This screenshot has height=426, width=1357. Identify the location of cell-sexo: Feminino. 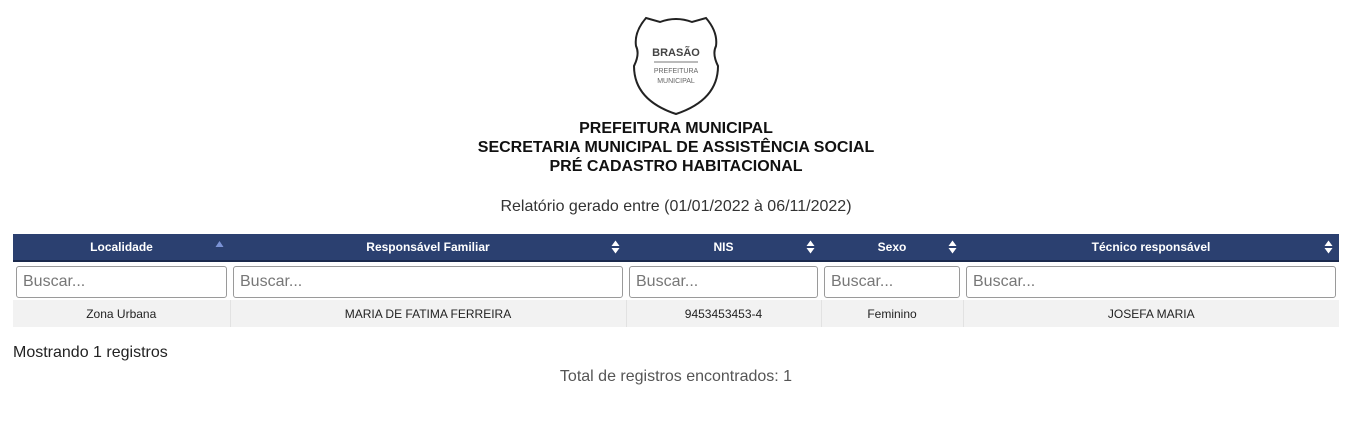
(892, 313).